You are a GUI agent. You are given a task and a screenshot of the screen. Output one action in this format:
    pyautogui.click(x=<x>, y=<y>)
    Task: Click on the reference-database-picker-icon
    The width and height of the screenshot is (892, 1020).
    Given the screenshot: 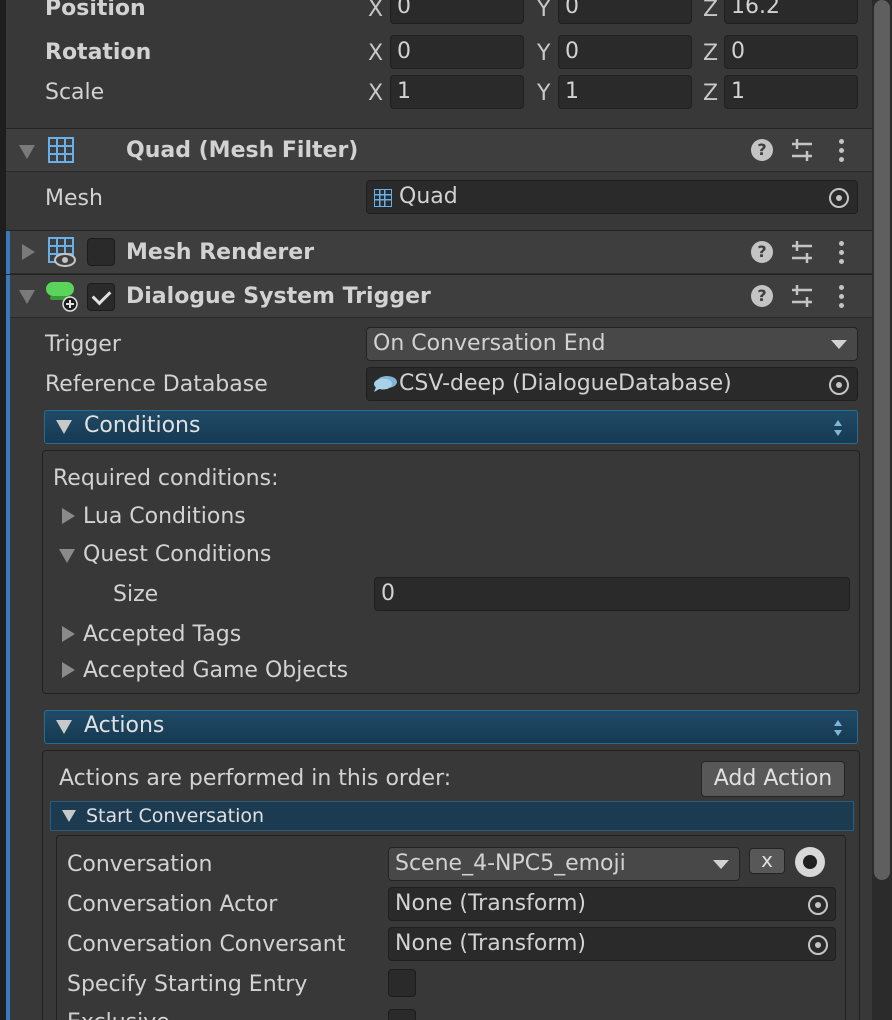 What is the action you would take?
    pyautogui.click(x=839, y=385)
    